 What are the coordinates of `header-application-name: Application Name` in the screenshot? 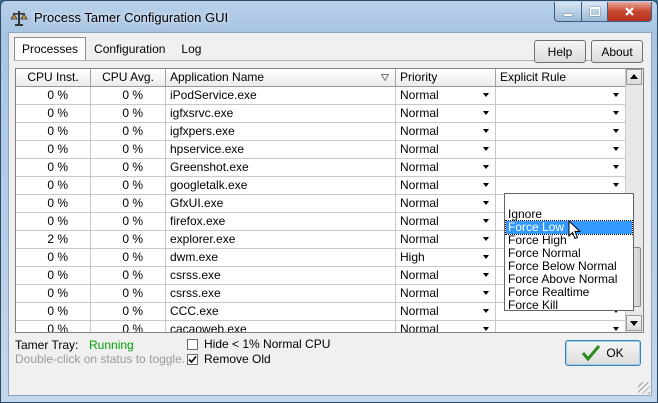 It's located at (281, 77).